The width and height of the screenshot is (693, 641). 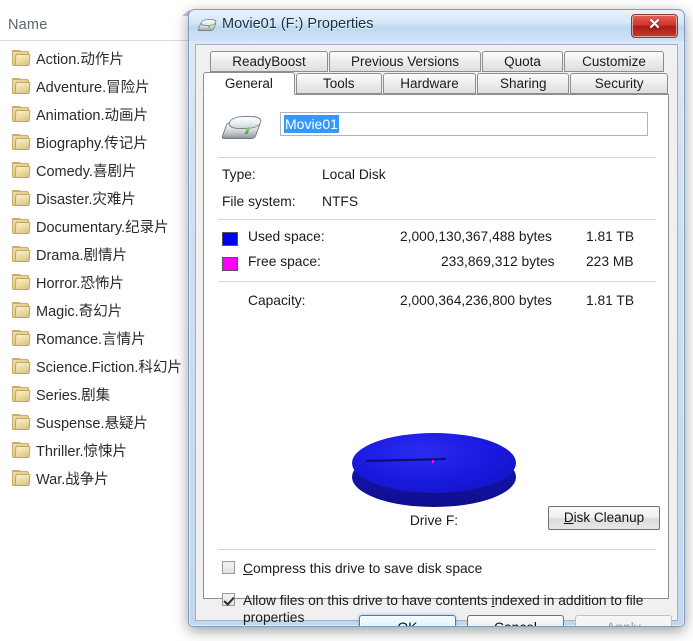 I want to click on volume-label-input: Movie01, so click(x=464, y=124).